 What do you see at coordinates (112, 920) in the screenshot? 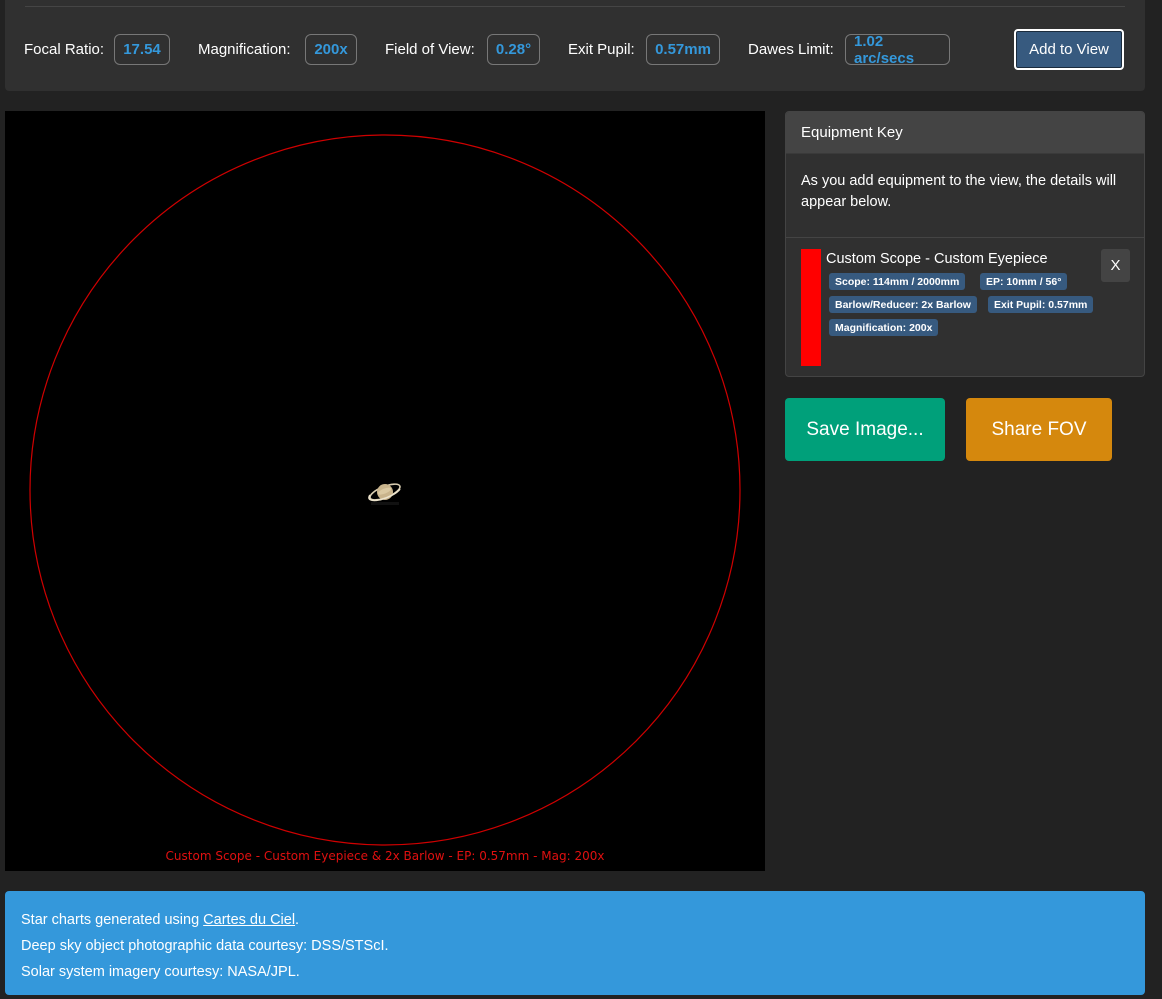
I see `credits-line-1-prefix: Star charts generated using` at bounding box center [112, 920].